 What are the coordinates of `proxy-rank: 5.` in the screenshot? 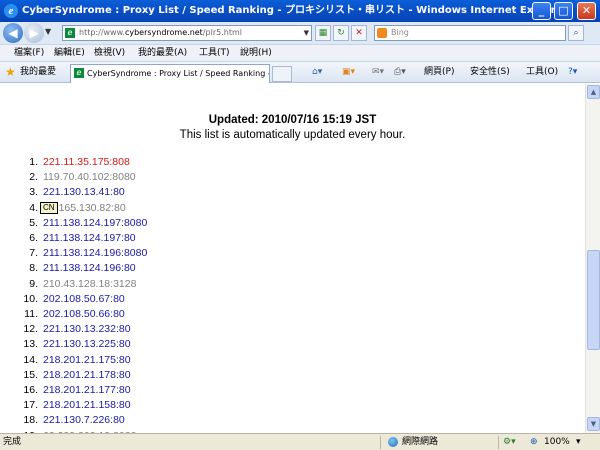 It's located at (33, 222).